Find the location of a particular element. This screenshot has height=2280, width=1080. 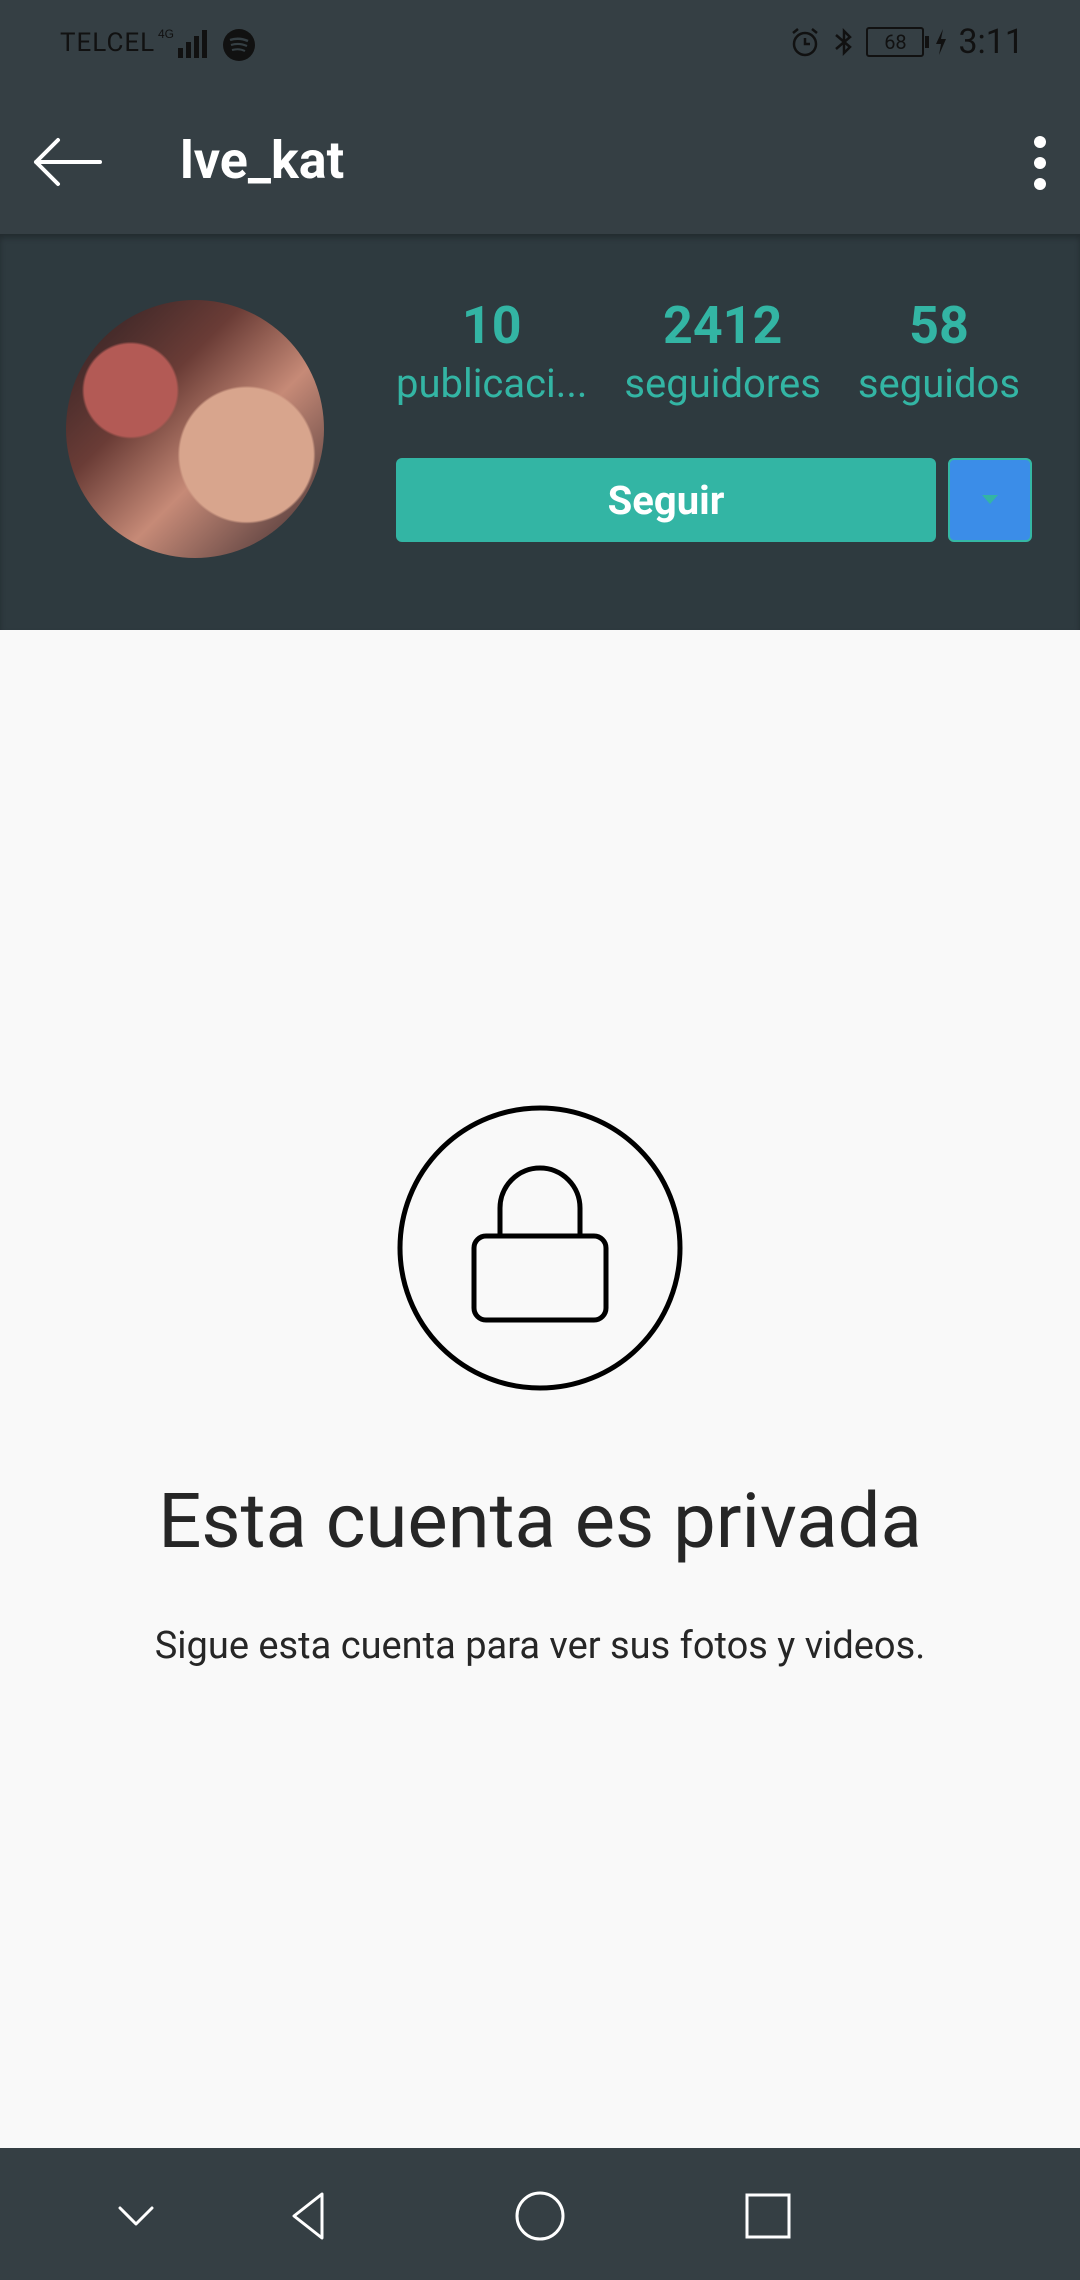

back-triangle-icon is located at coordinates (310, 2216).